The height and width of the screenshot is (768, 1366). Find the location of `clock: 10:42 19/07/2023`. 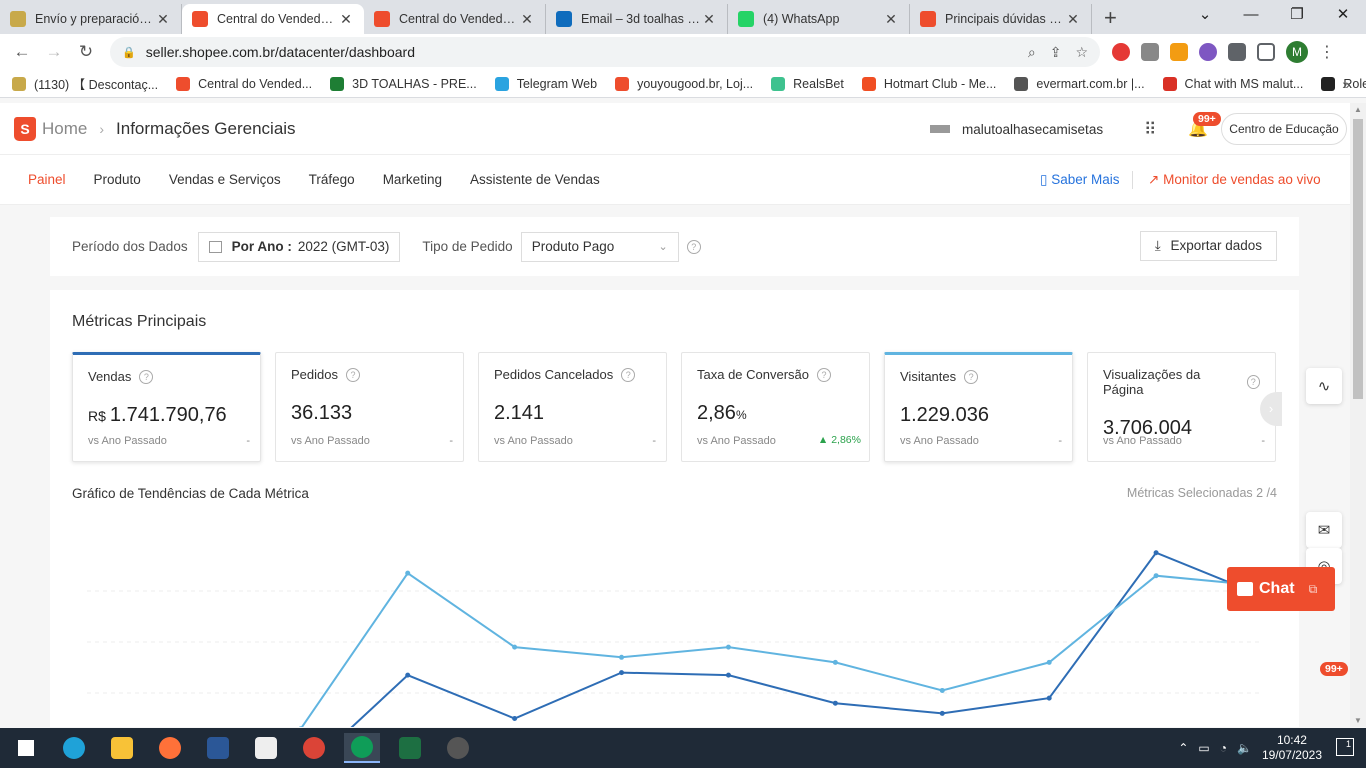

clock: 10:42 19/07/2023 is located at coordinates (1292, 748).